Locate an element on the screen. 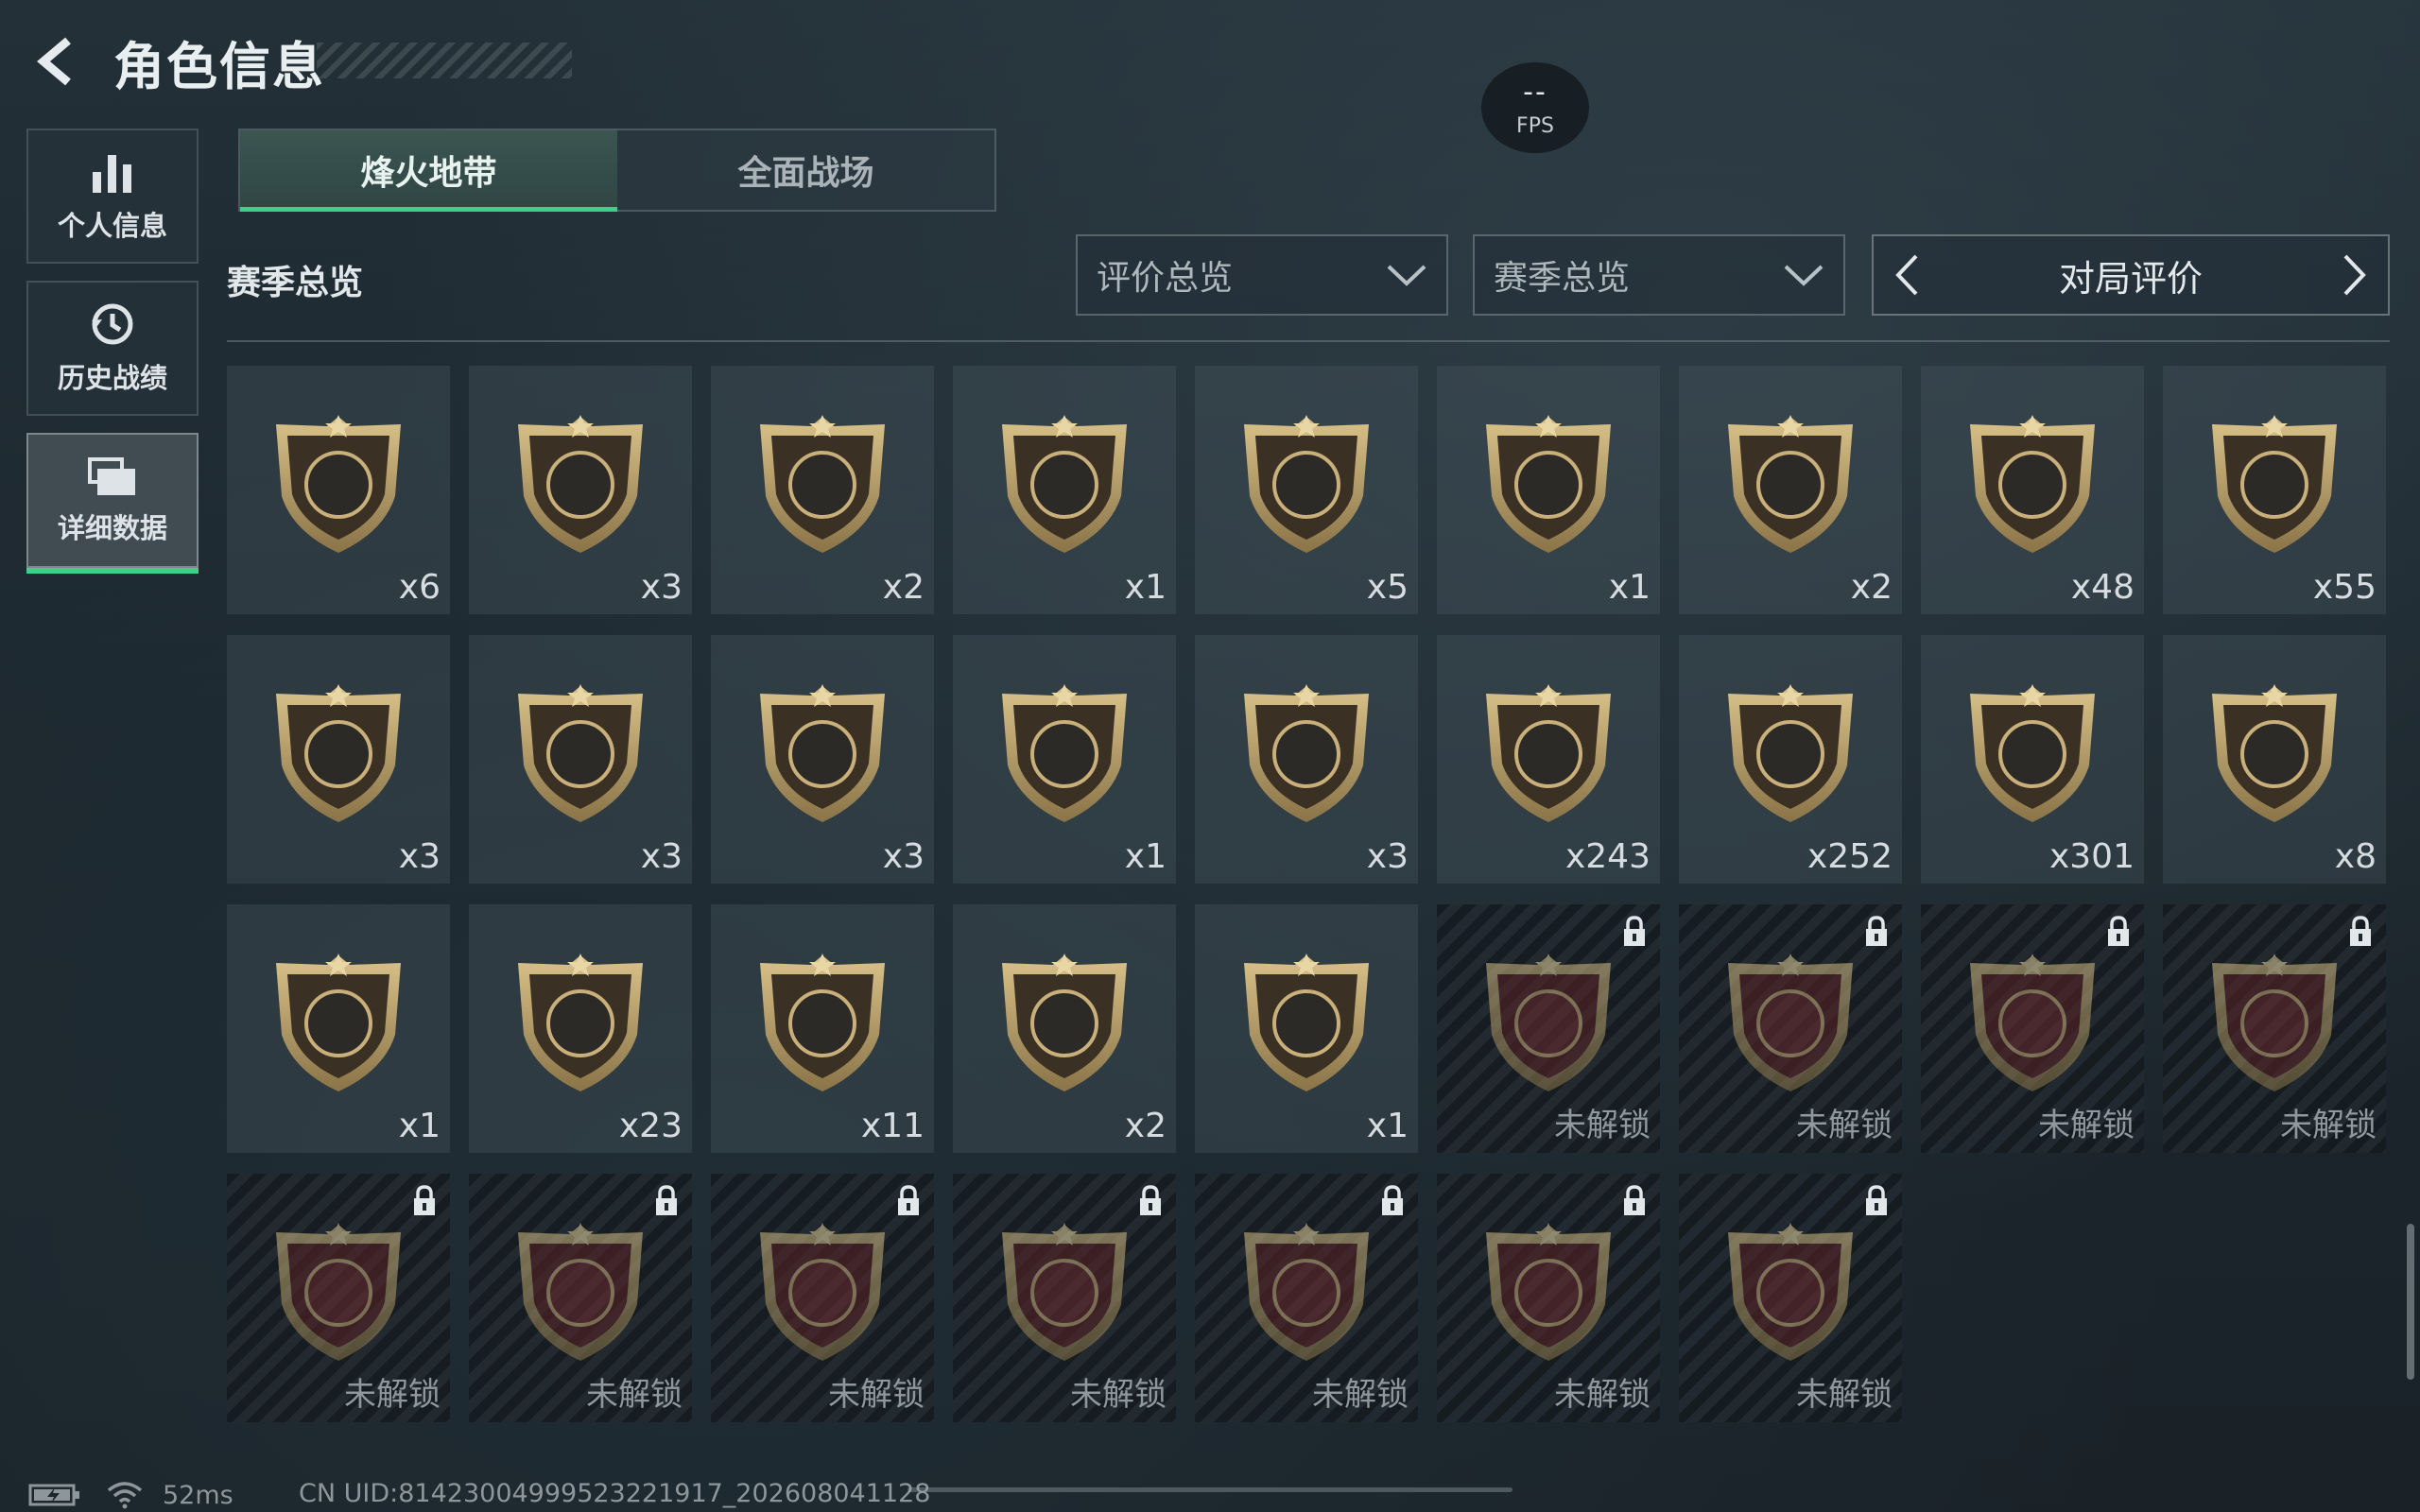  painting-badge-icon is located at coordinates (1790, 484).